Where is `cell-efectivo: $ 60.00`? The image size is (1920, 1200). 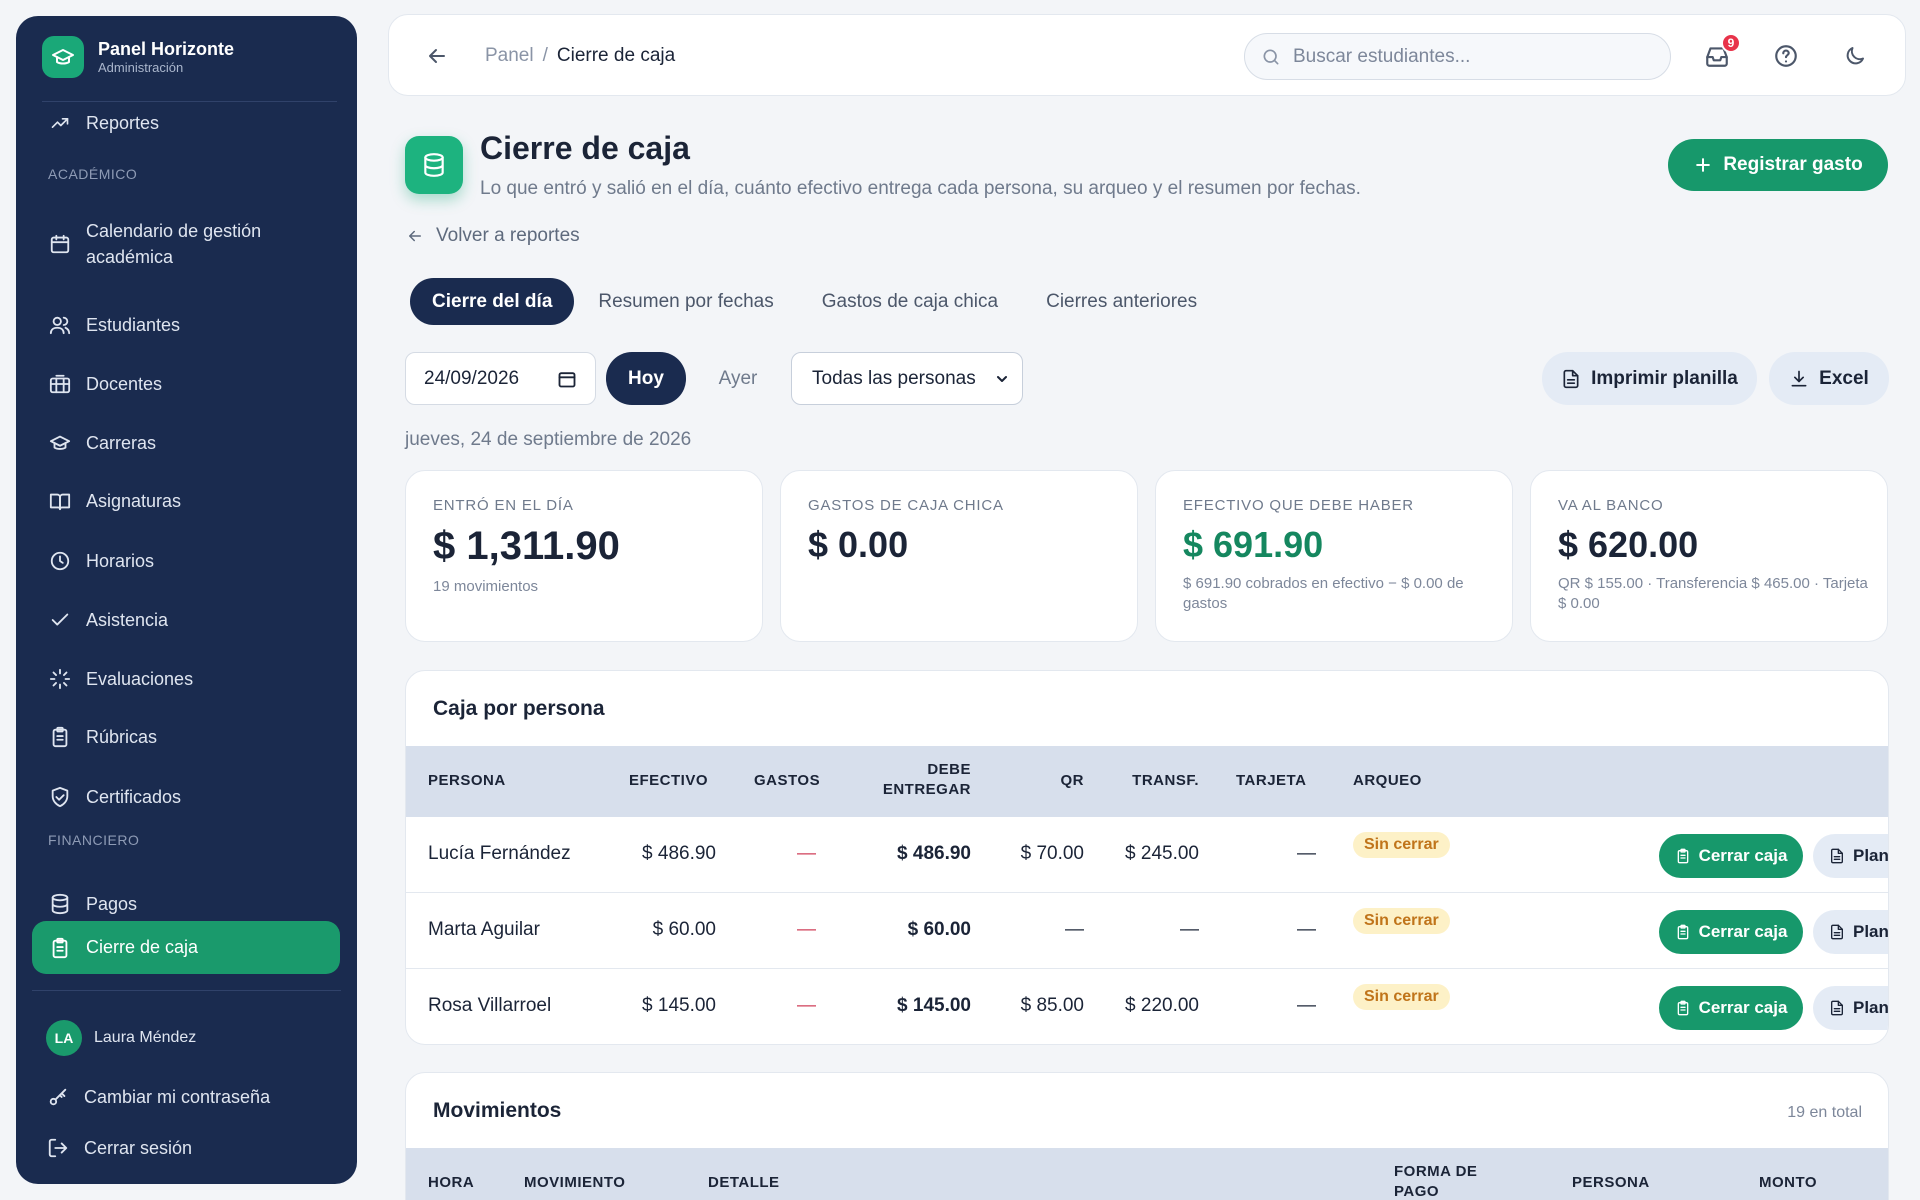
cell-efectivo: $ 60.00 is located at coordinates (684, 929).